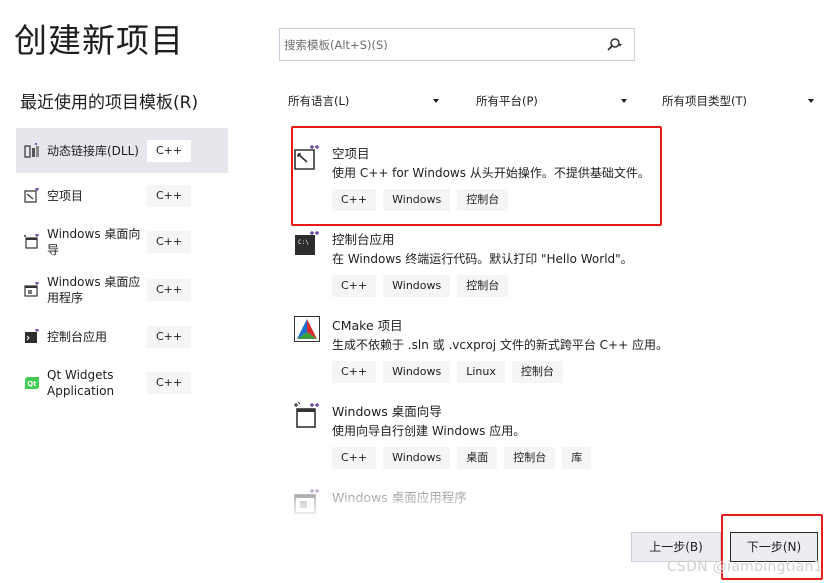  Describe the element at coordinates (32, 335) in the screenshot. I see `console-app-icon` at that location.